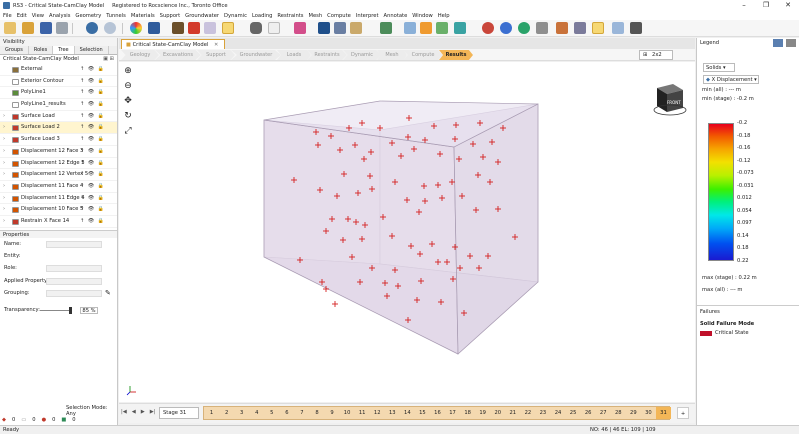 This screenshot has width=799, height=434. What do you see at coordinates (377, 413) in the screenshot?
I see `stage-number: 12` at bounding box center [377, 413].